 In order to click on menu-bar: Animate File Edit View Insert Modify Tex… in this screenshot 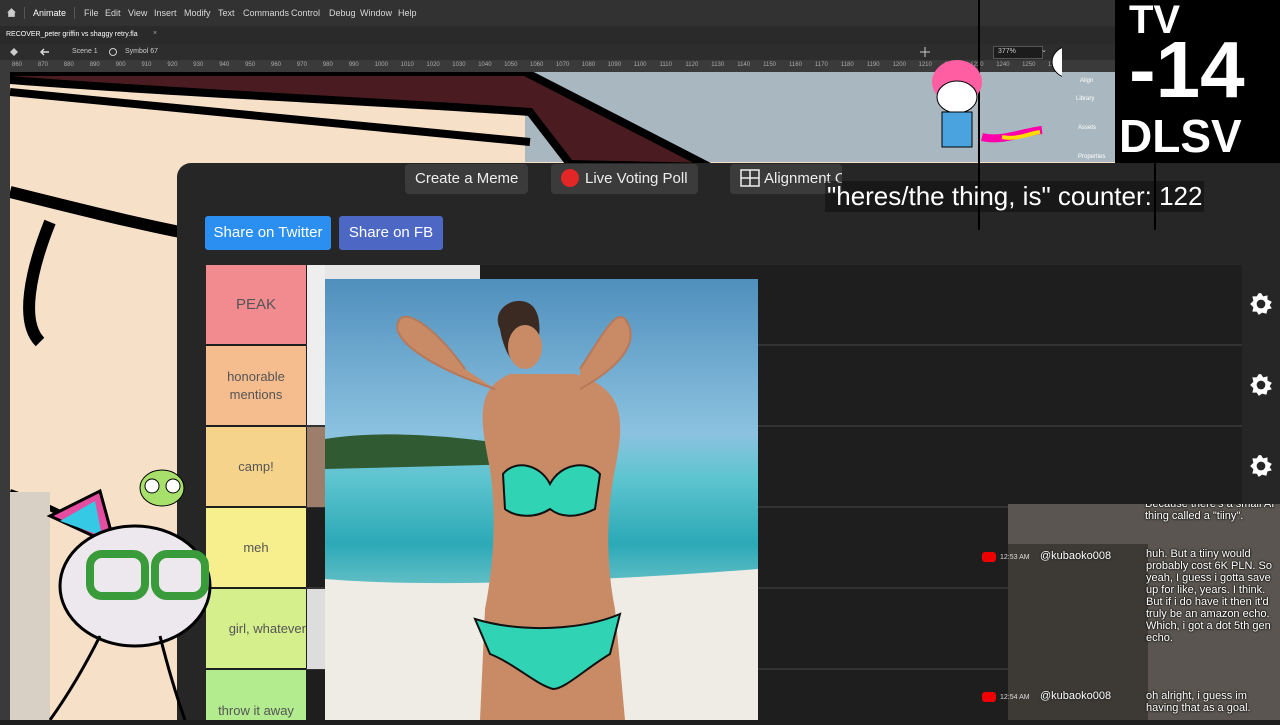, I will do `click(557, 13)`.